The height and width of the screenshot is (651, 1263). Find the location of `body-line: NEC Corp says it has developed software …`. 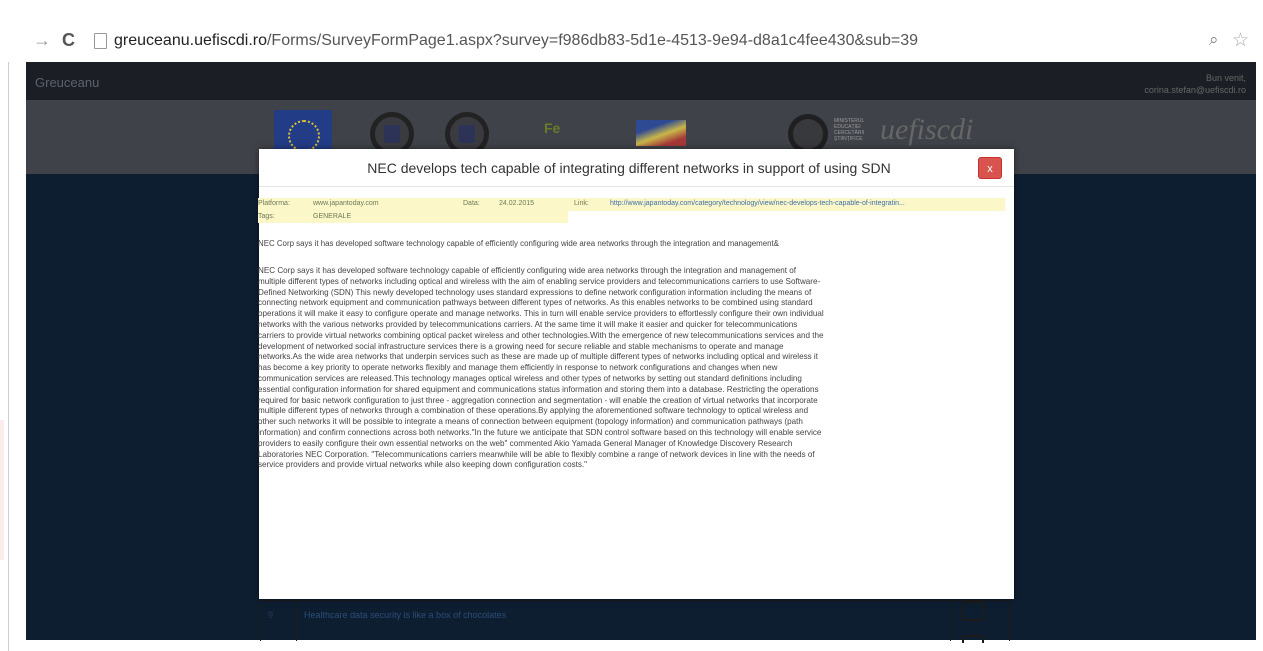

body-line: NEC Corp says it has developed software … is located at coordinates (527, 270).